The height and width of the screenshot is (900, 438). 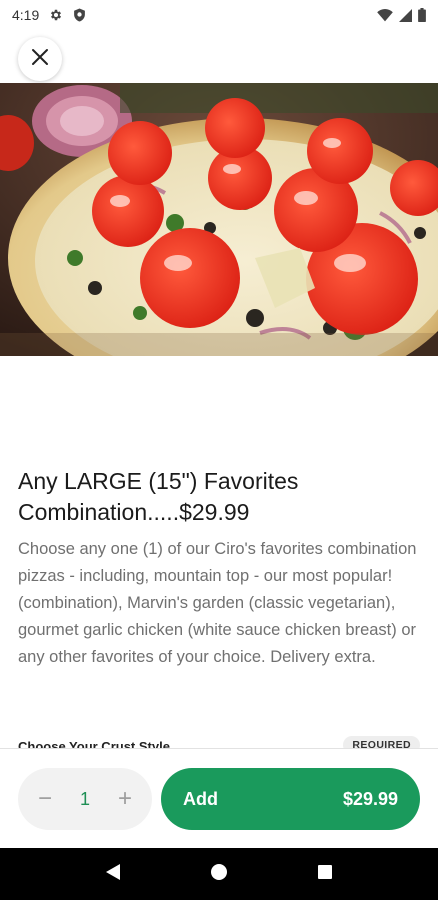 I want to click on system-nav-bar, so click(x=219, y=874).